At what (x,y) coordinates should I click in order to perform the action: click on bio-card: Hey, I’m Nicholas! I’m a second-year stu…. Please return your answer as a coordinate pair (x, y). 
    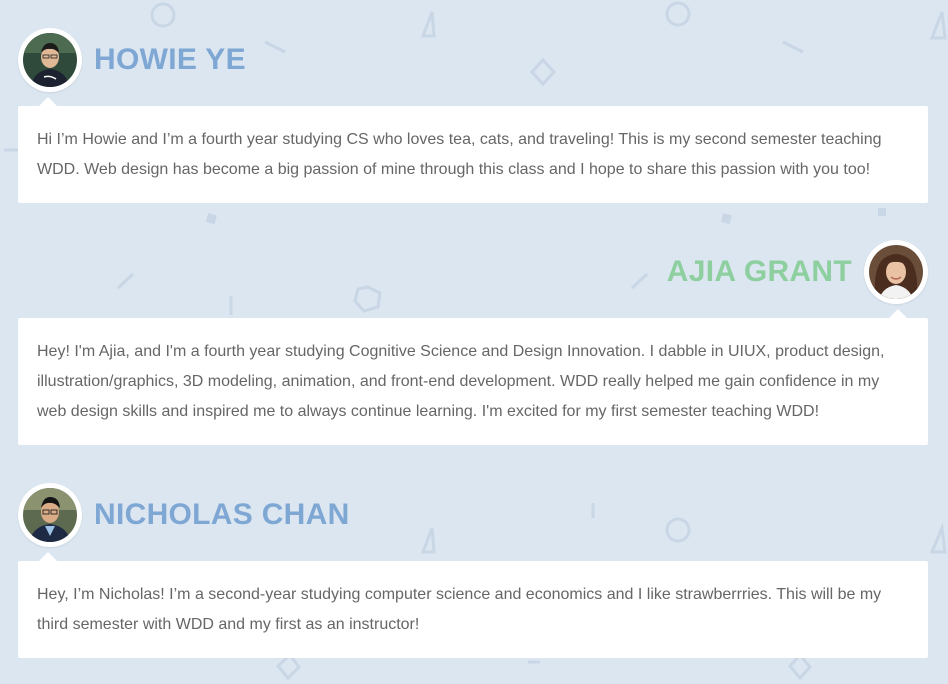
    Looking at the image, I should click on (473, 605).